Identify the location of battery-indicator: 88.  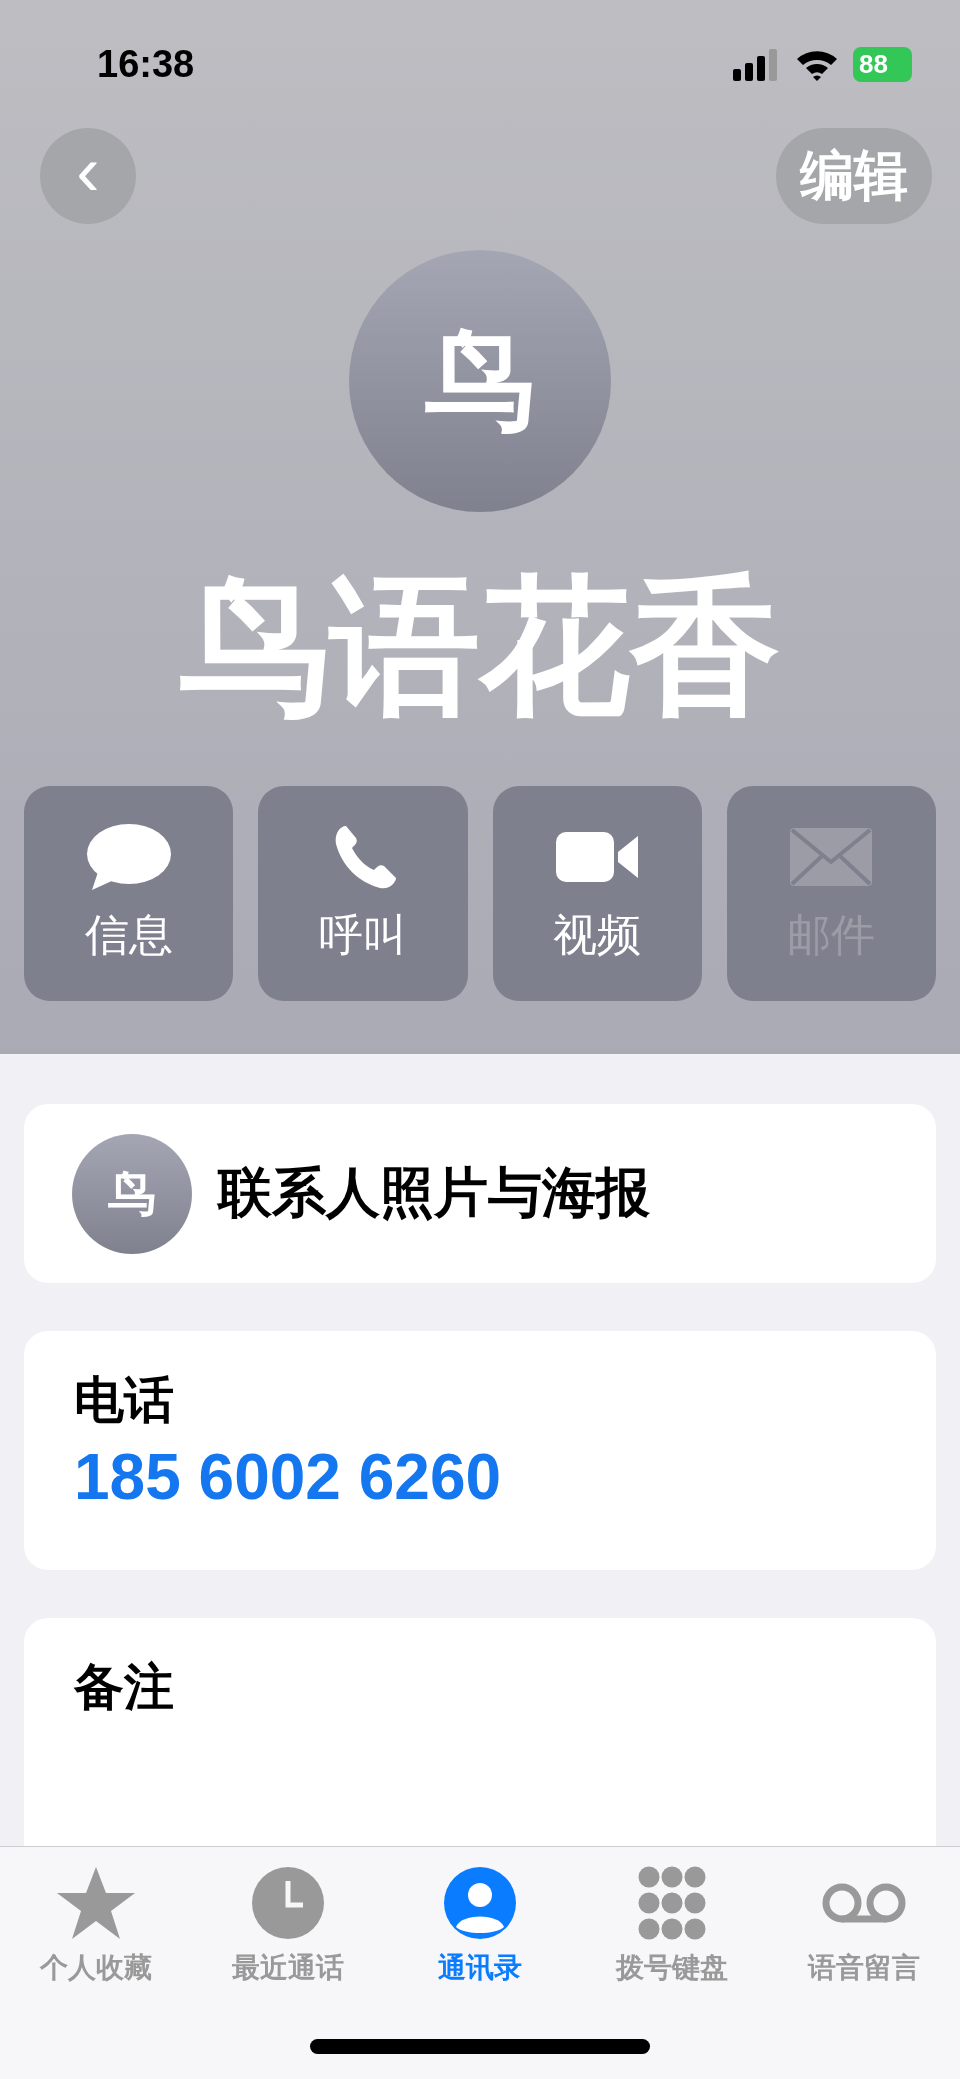
(882, 64).